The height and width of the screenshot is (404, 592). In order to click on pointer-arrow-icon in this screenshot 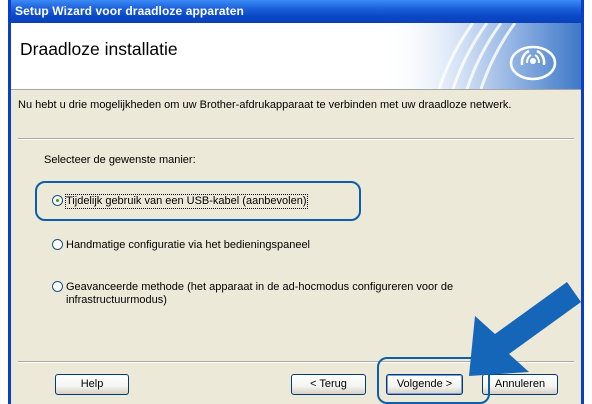, I will do `click(525, 329)`.